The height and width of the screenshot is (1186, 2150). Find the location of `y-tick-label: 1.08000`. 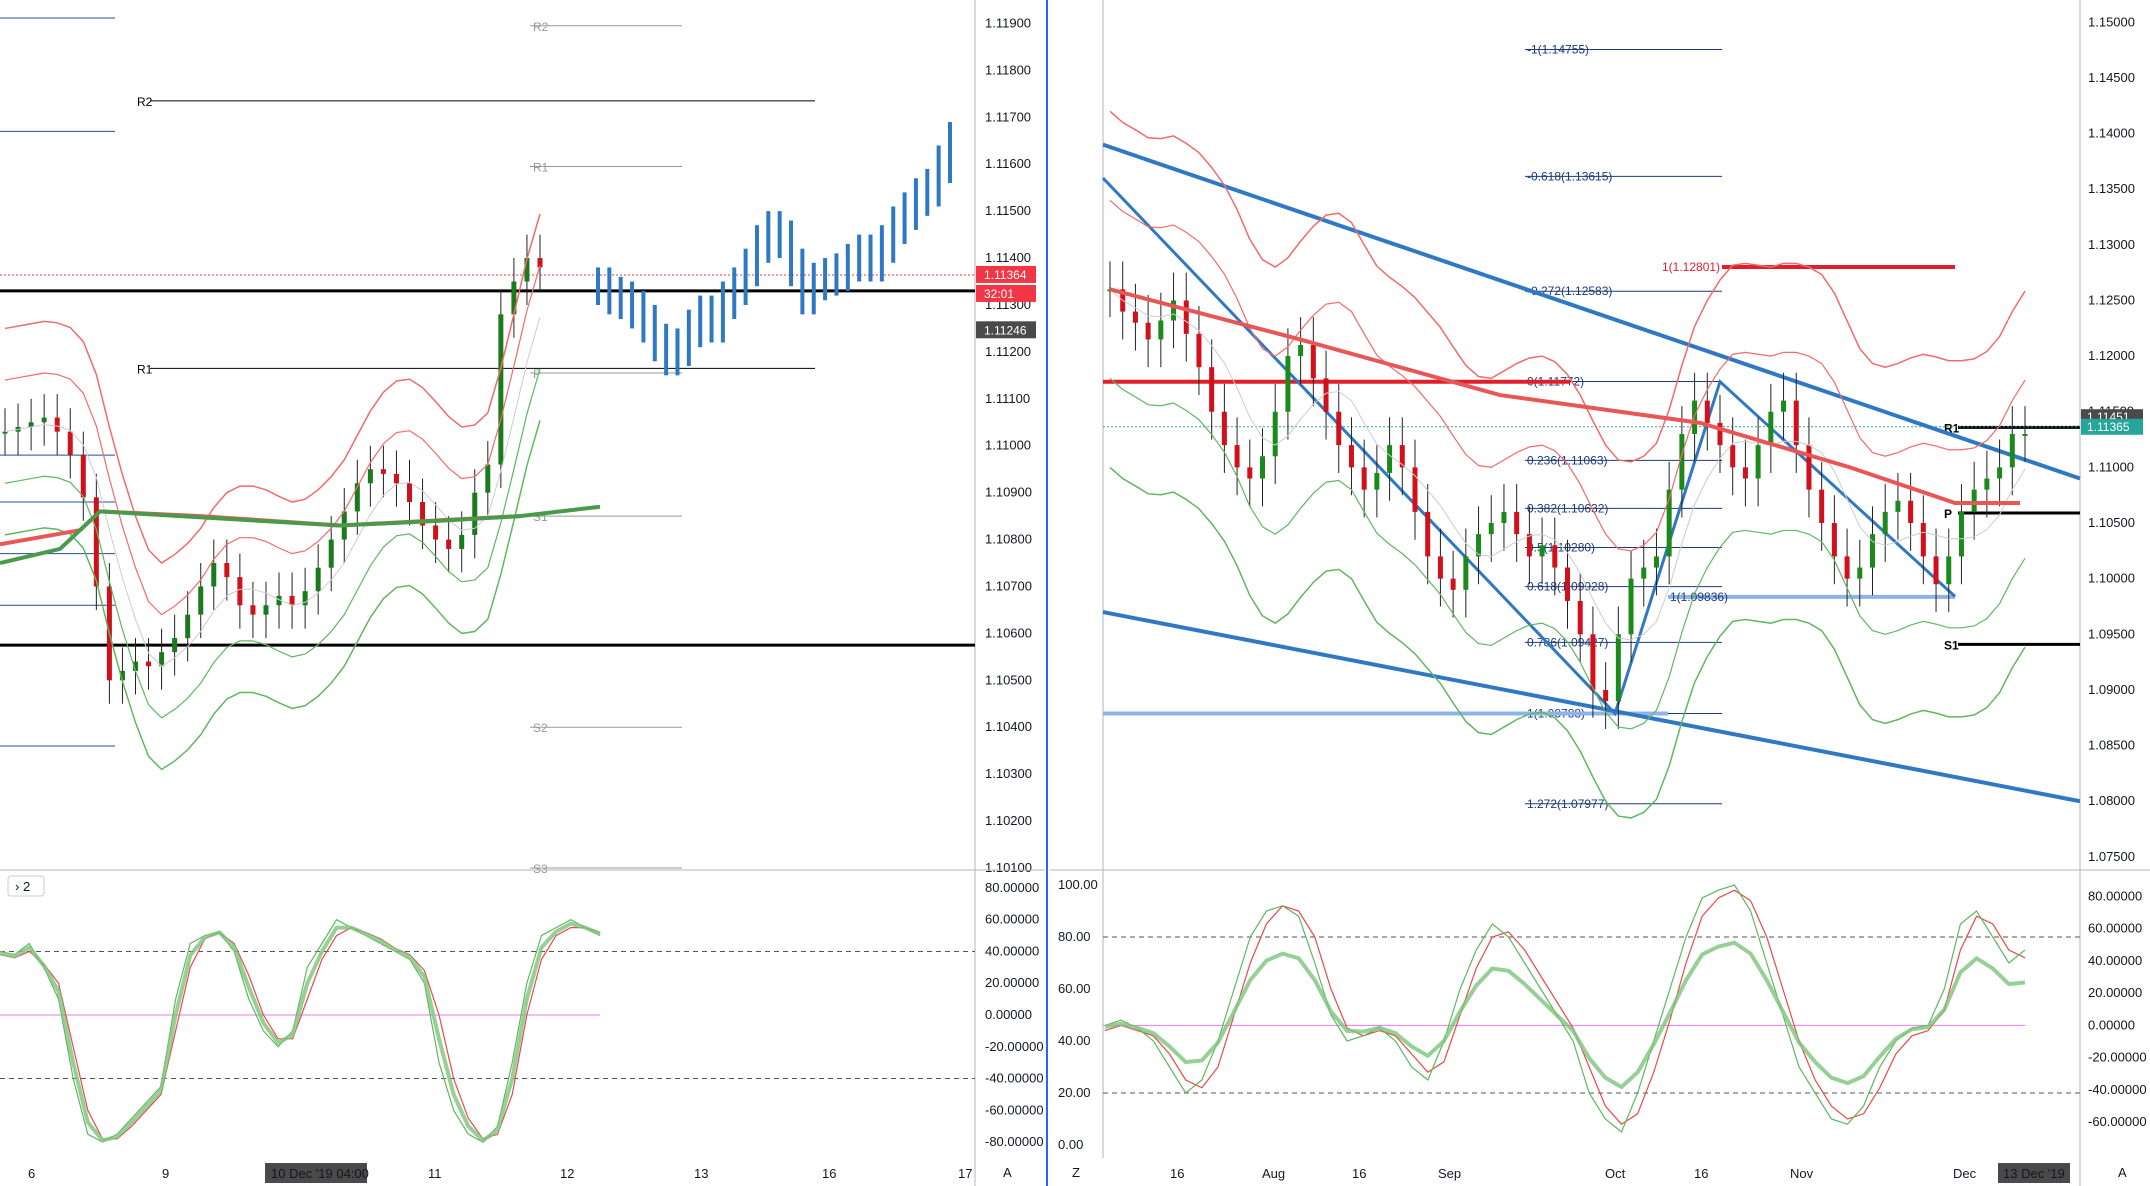

y-tick-label: 1.08000 is located at coordinates (2111, 800).